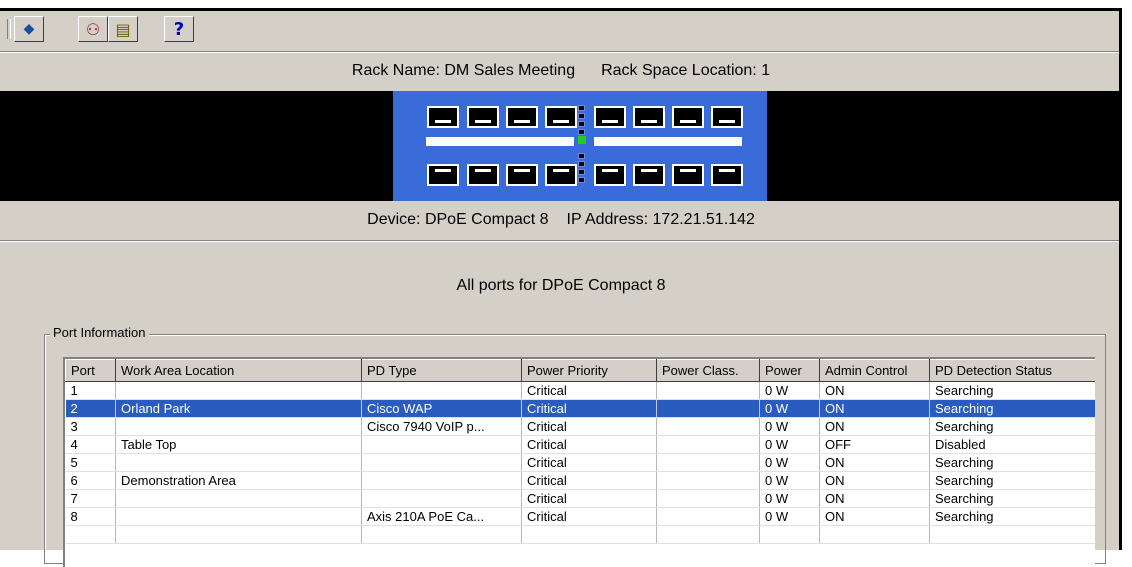 The width and height of the screenshot is (1132, 567). I want to click on column-header-power-class: Power Class., so click(708, 370).